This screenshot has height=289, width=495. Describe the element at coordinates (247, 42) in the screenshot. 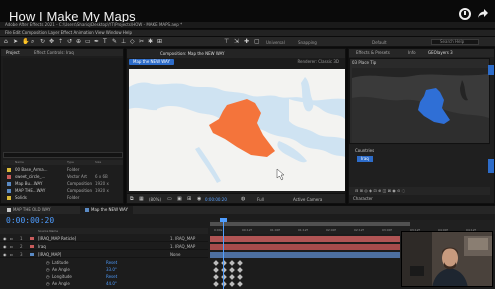

I see `view-axis-icon: ✚` at that location.